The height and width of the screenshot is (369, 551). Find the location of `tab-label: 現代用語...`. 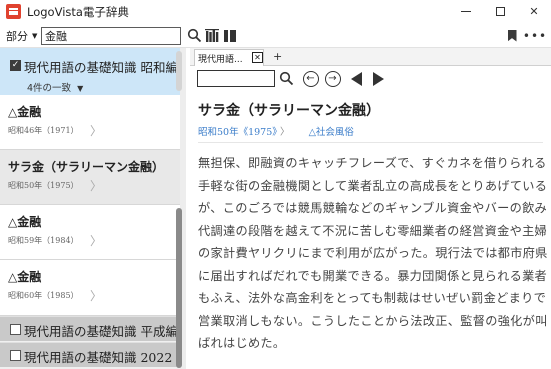

tab-label: 現代用語... is located at coordinates (220, 60).